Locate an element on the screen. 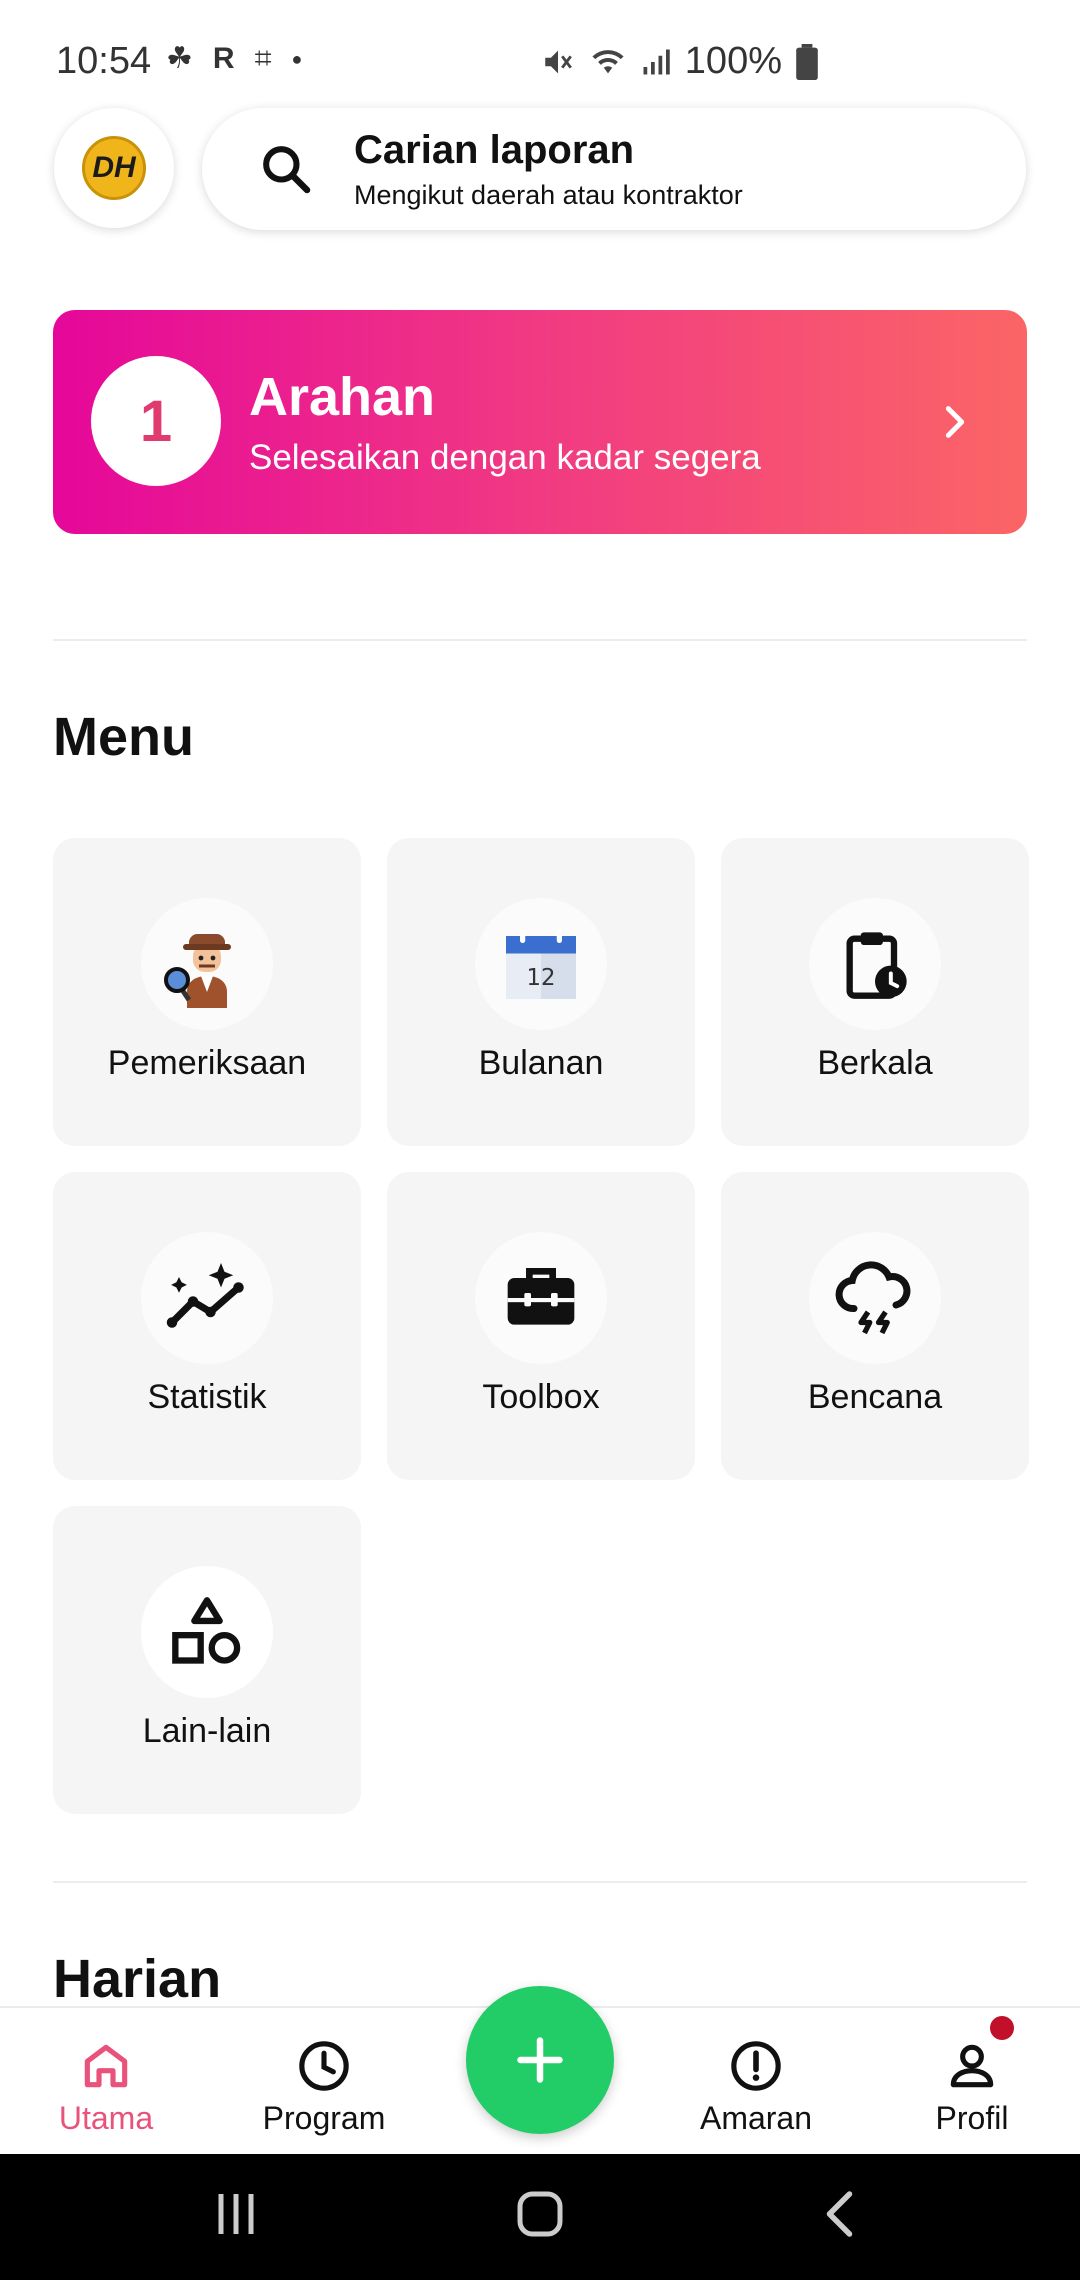  status-bar: 10:54 ☘ R ⌗ ● 100% is located at coordinates (540, 60).